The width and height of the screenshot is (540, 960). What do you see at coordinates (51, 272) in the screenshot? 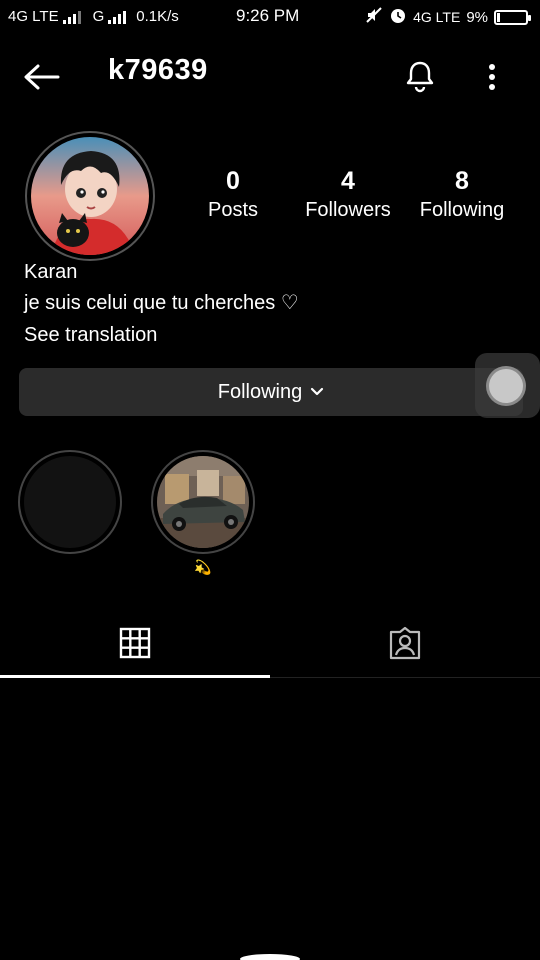
I see `profile-name: Karan` at bounding box center [51, 272].